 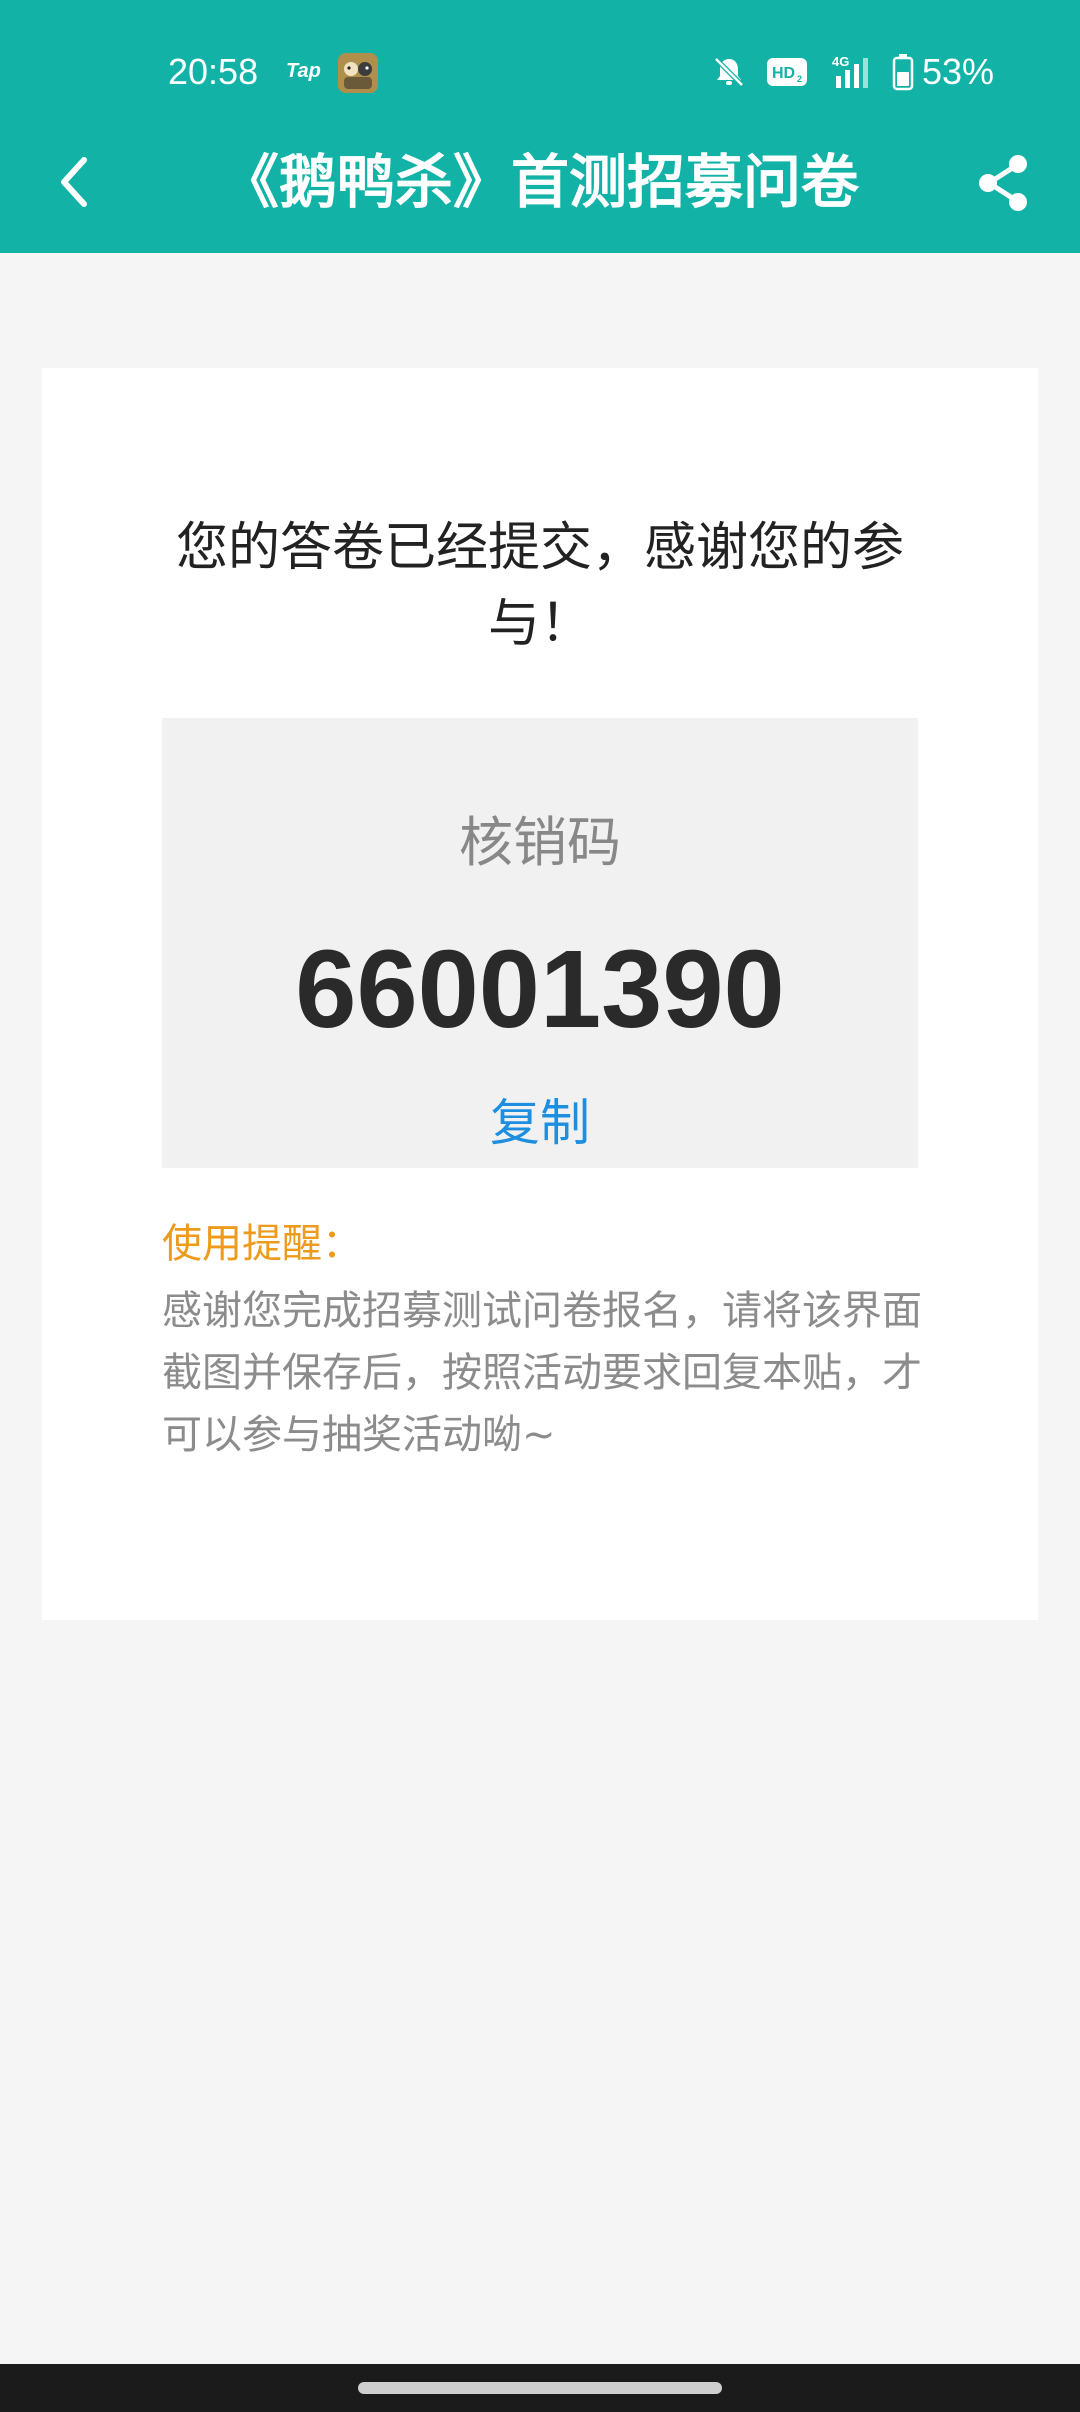 What do you see at coordinates (729, 72) in the screenshot?
I see `mute-icon` at bounding box center [729, 72].